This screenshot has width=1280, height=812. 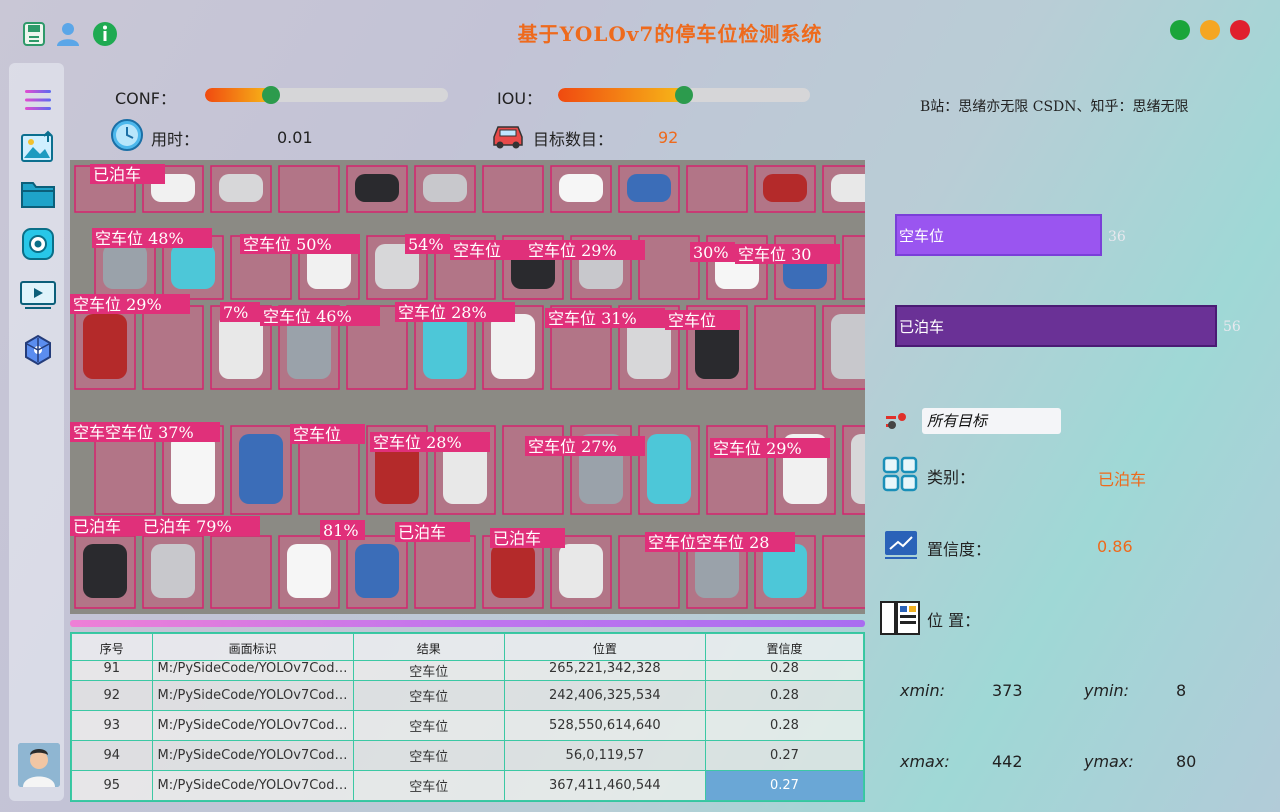 What do you see at coordinates (1180, 30) in the screenshot?
I see `maximize-button` at bounding box center [1180, 30].